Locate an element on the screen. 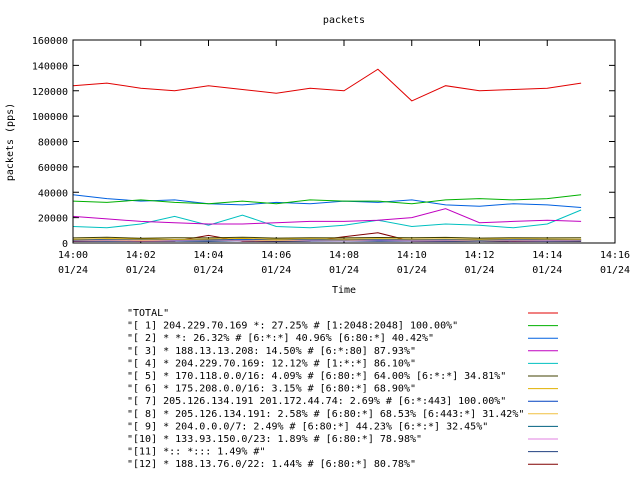 The height and width of the screenshot is (480, 640). legend-label: "[11] *:: *::: 1.49% #" is located at coordinates (196, 452).